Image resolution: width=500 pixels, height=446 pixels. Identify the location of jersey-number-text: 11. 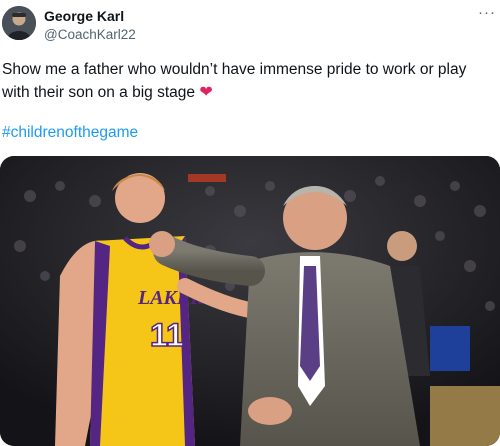
(167, 335).